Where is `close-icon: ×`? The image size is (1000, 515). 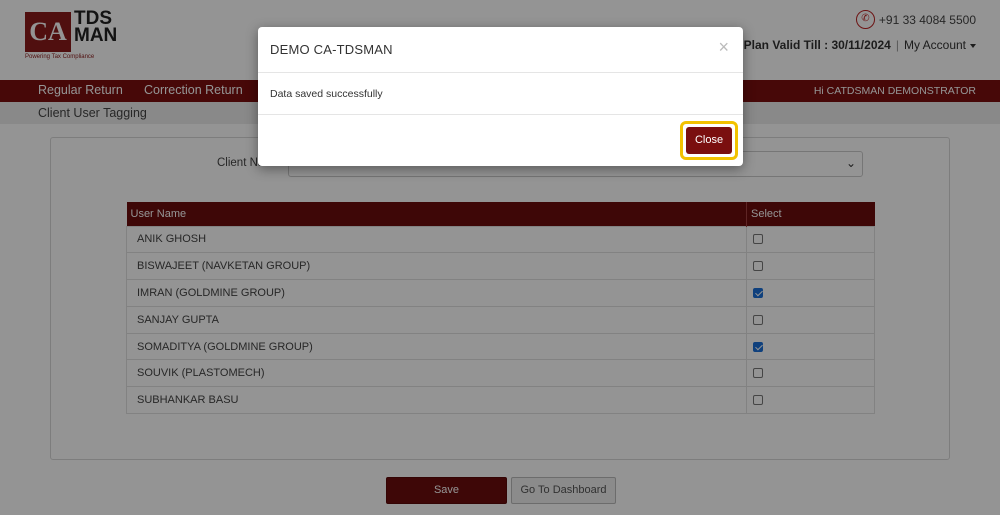
close-icon: × is located at coordinates (723, 47).